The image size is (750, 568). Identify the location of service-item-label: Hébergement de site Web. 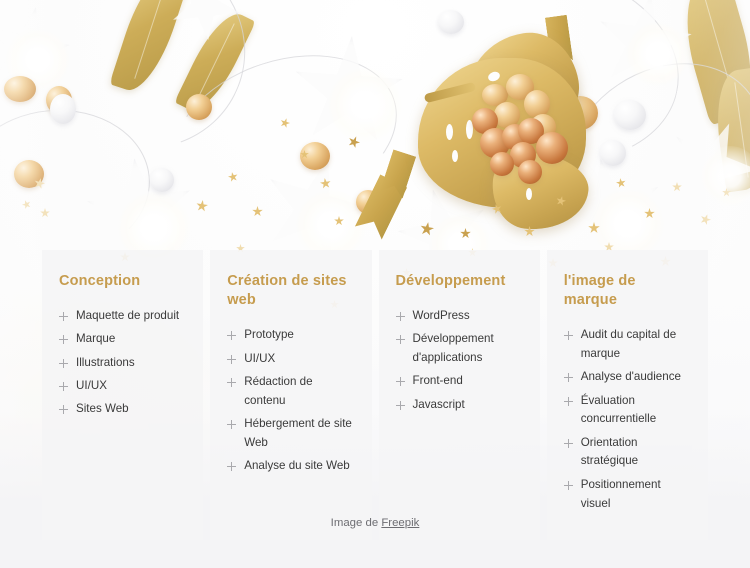
(298, 432).